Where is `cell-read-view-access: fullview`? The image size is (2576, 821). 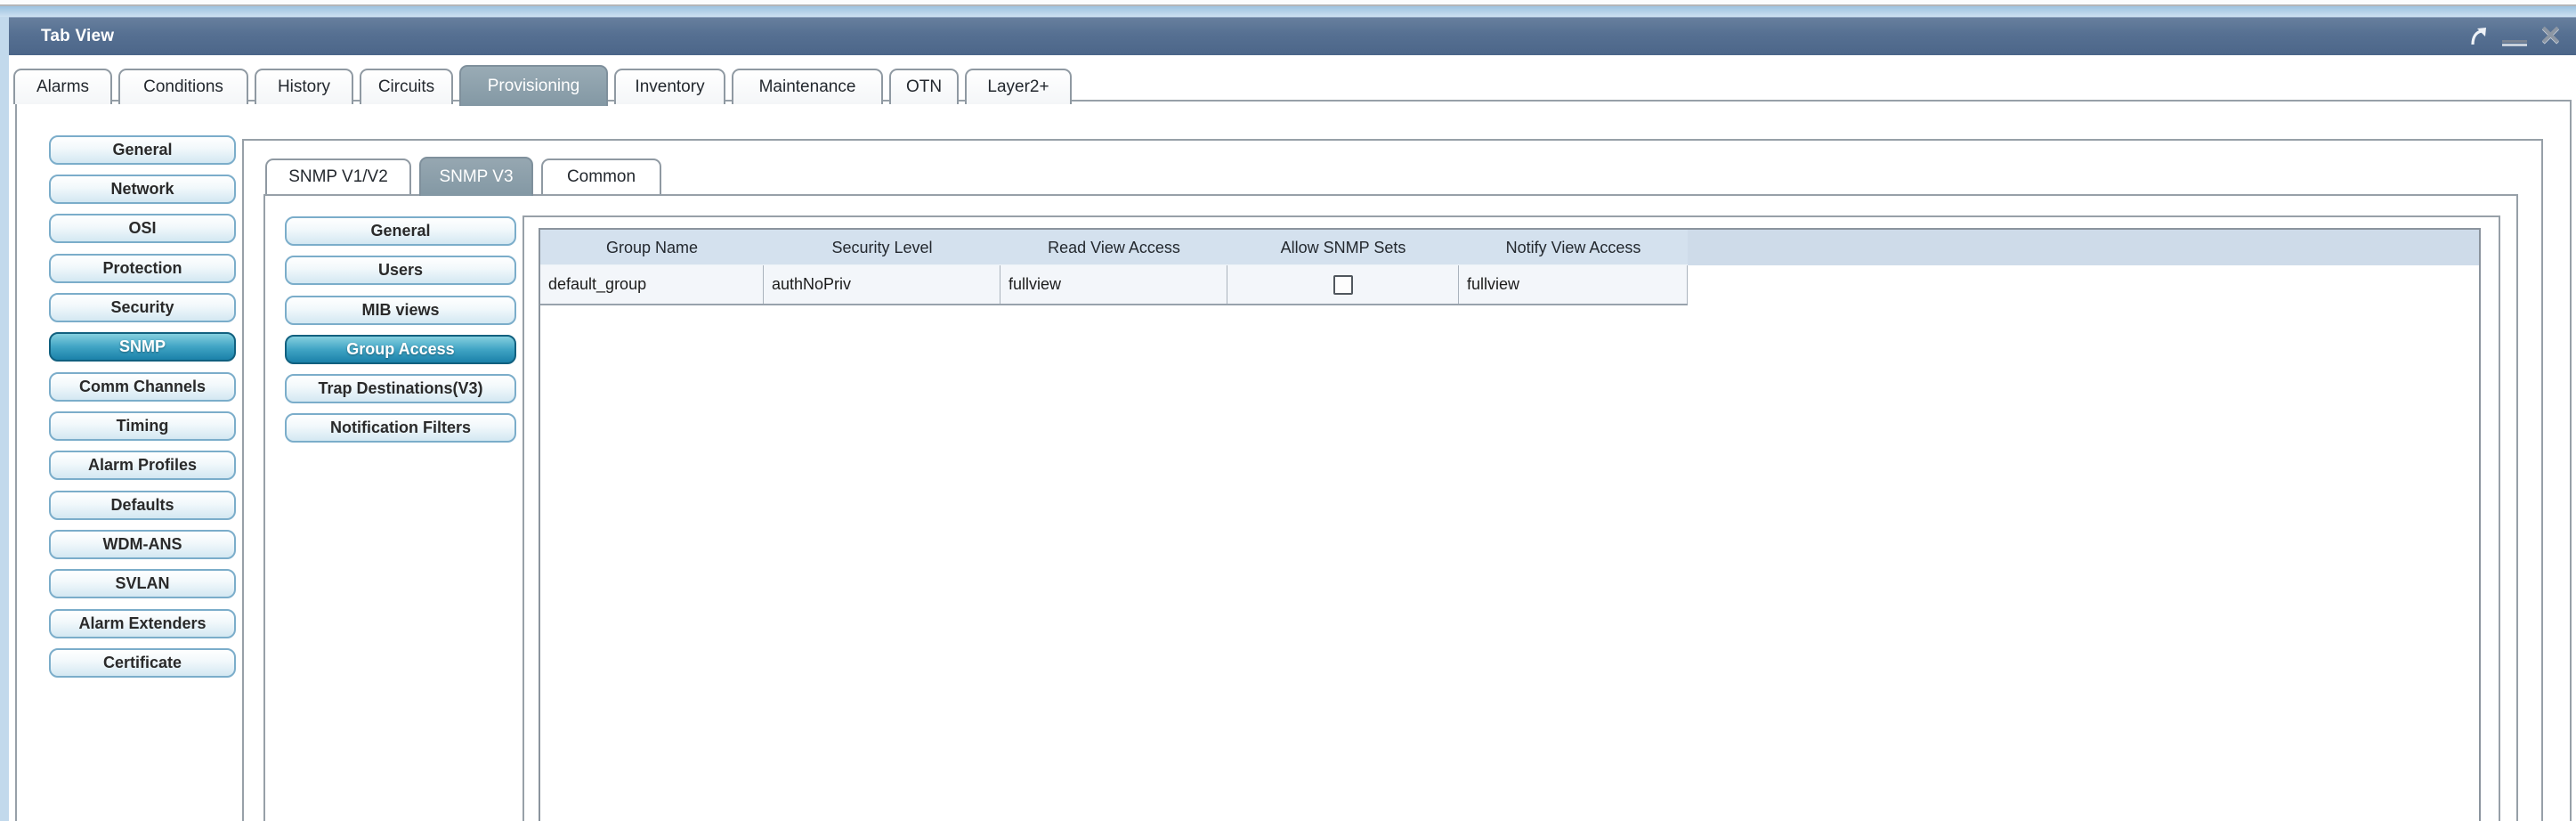 cell-read-view-access: fullview is located at coordinates (1114, 284).